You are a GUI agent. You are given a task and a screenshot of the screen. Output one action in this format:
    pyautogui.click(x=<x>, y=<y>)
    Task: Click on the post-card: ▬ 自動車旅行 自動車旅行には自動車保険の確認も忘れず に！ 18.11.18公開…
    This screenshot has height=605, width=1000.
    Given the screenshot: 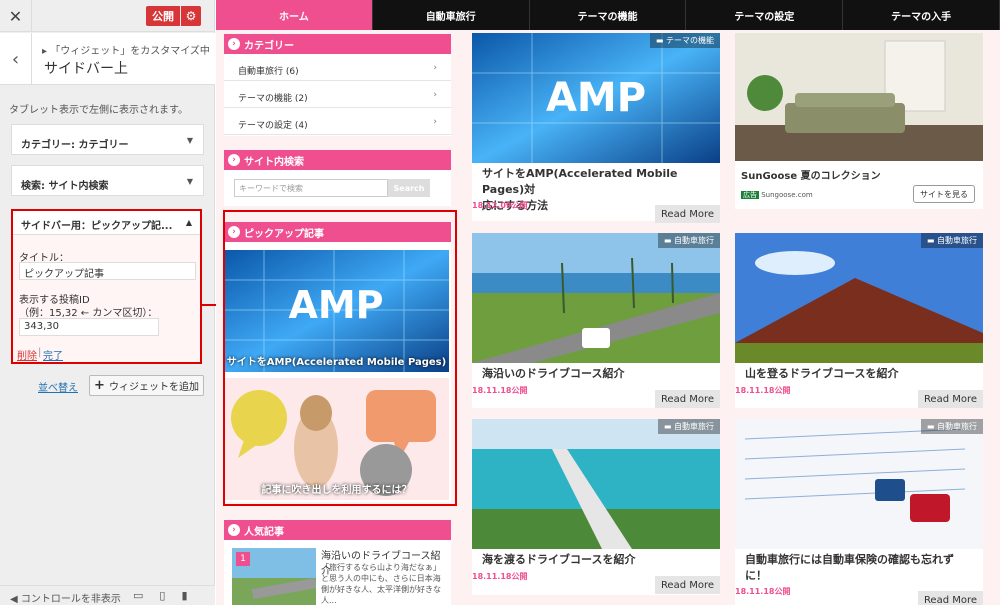 What is the action you would take?
    pyautogui.click(x=859, y=512)
    